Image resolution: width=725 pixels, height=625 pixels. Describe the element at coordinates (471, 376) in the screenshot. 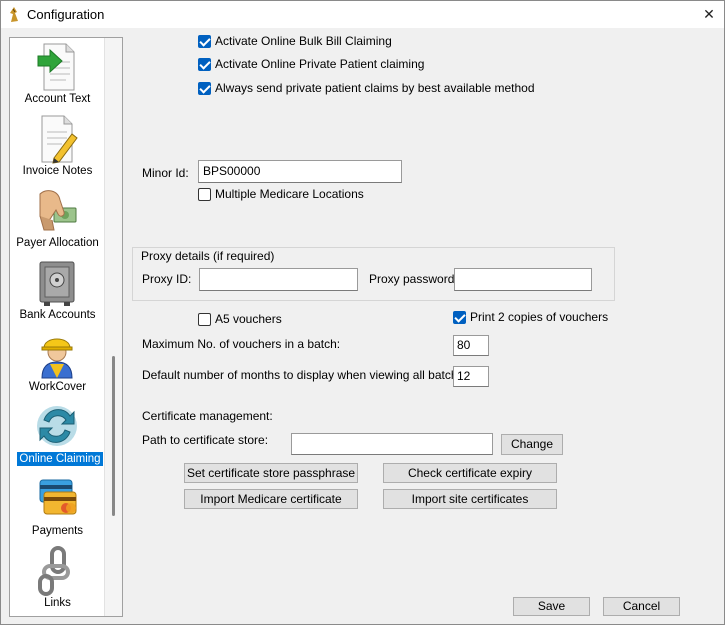

I see `default-months-input: 12` at that location.